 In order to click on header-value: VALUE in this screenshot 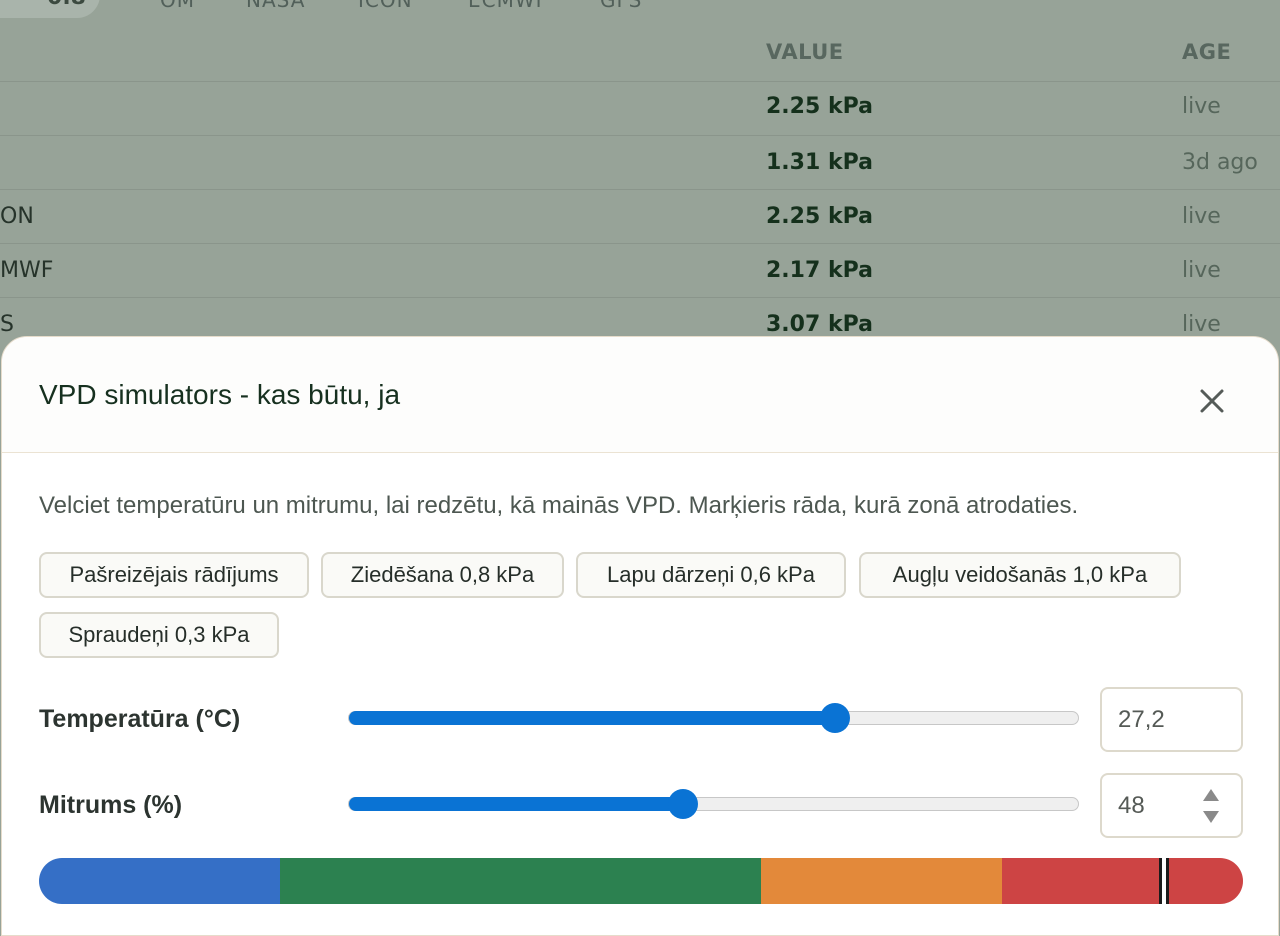, I will do `click(805, 52)`.